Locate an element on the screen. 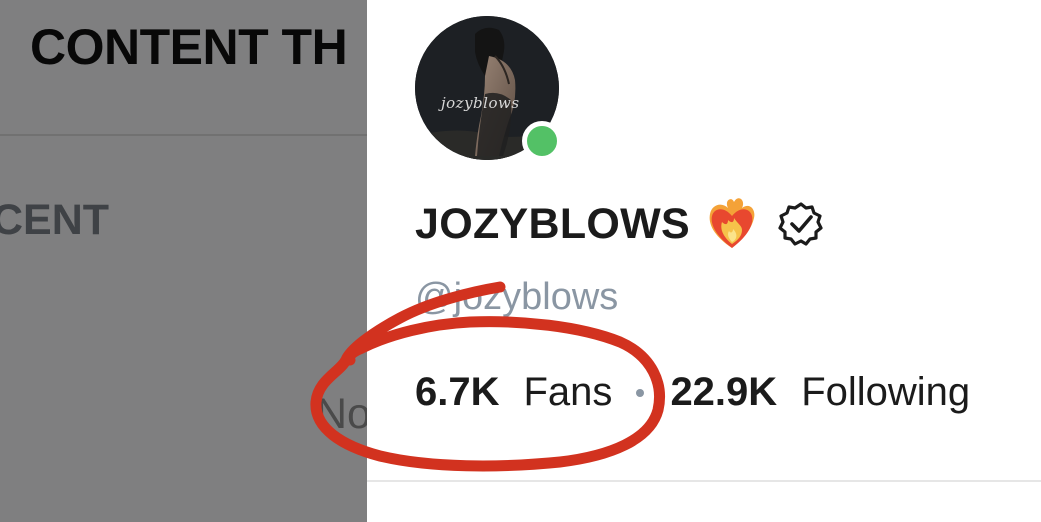 The height and width of the screenshot is (522, 1041). profile-name-row: JOZYBLOWS is located at coordinates (619, 224).